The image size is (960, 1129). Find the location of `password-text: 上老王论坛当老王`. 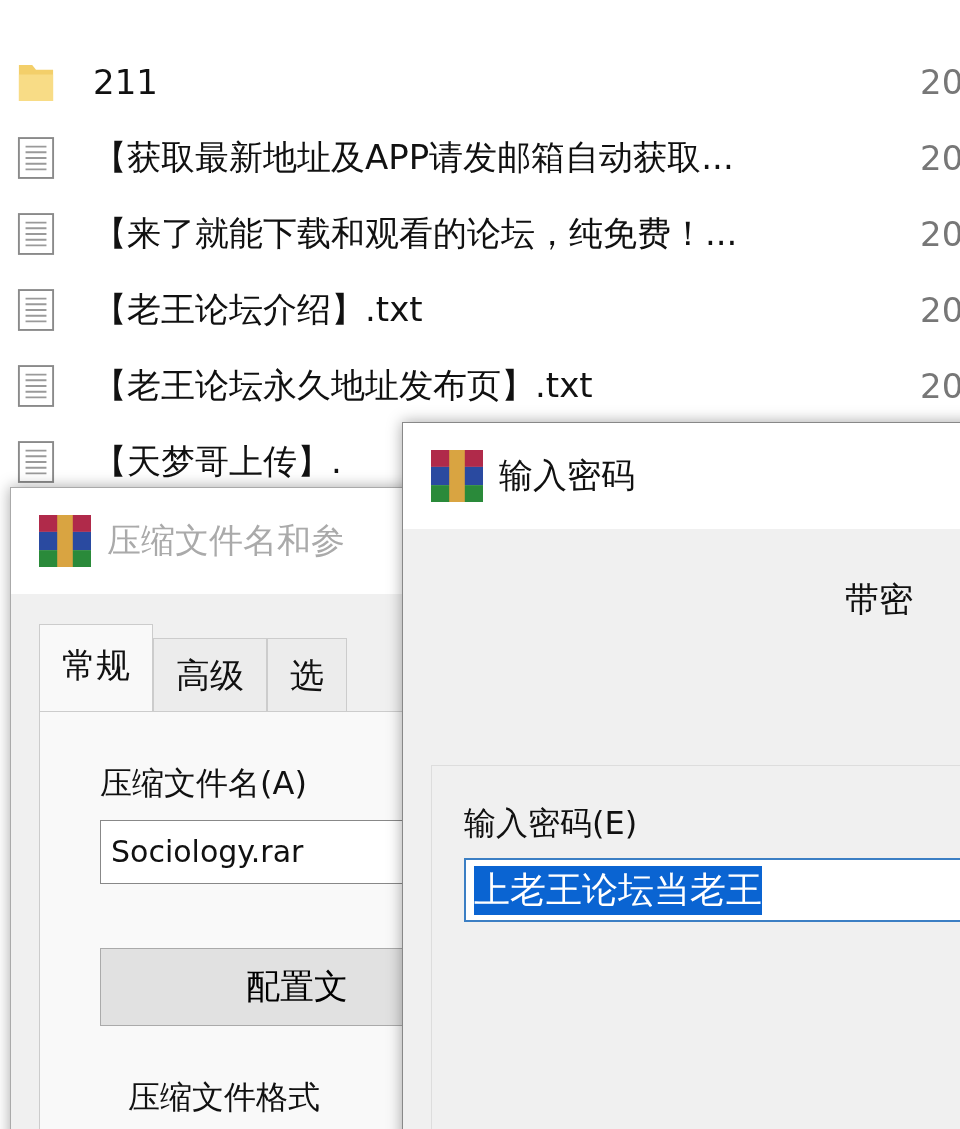

password-text: 上老王论坛当老王 is located at coordinates (618, 890).